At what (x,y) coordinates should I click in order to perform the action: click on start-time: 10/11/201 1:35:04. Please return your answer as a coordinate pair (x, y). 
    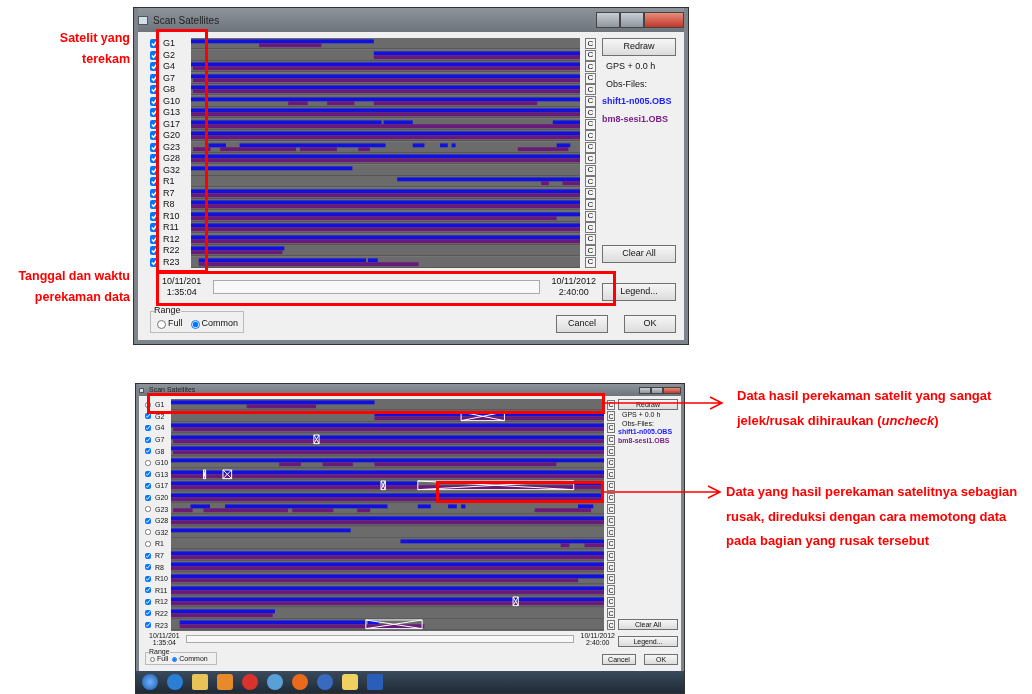
    Looking at the image, I should click on (182, 287).